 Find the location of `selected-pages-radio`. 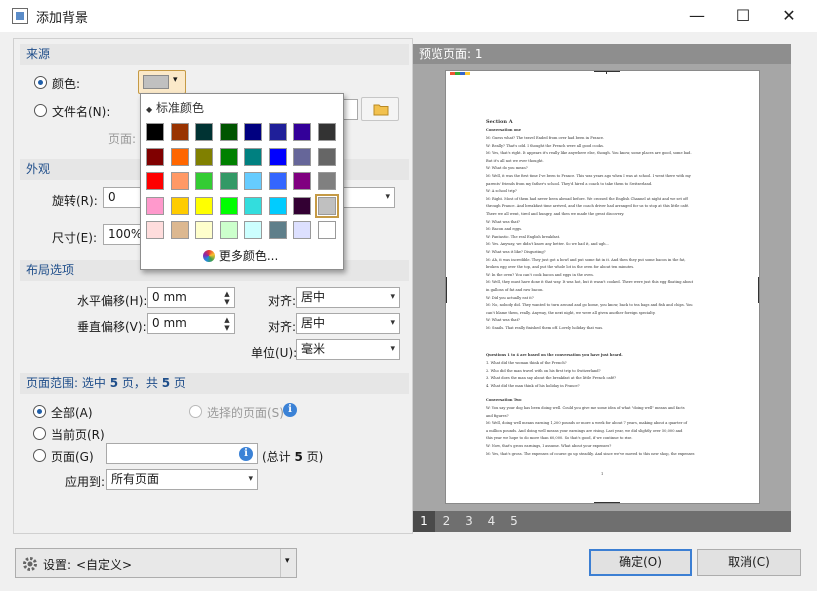

selected-pages-radio is located at coordinates (195, 411).